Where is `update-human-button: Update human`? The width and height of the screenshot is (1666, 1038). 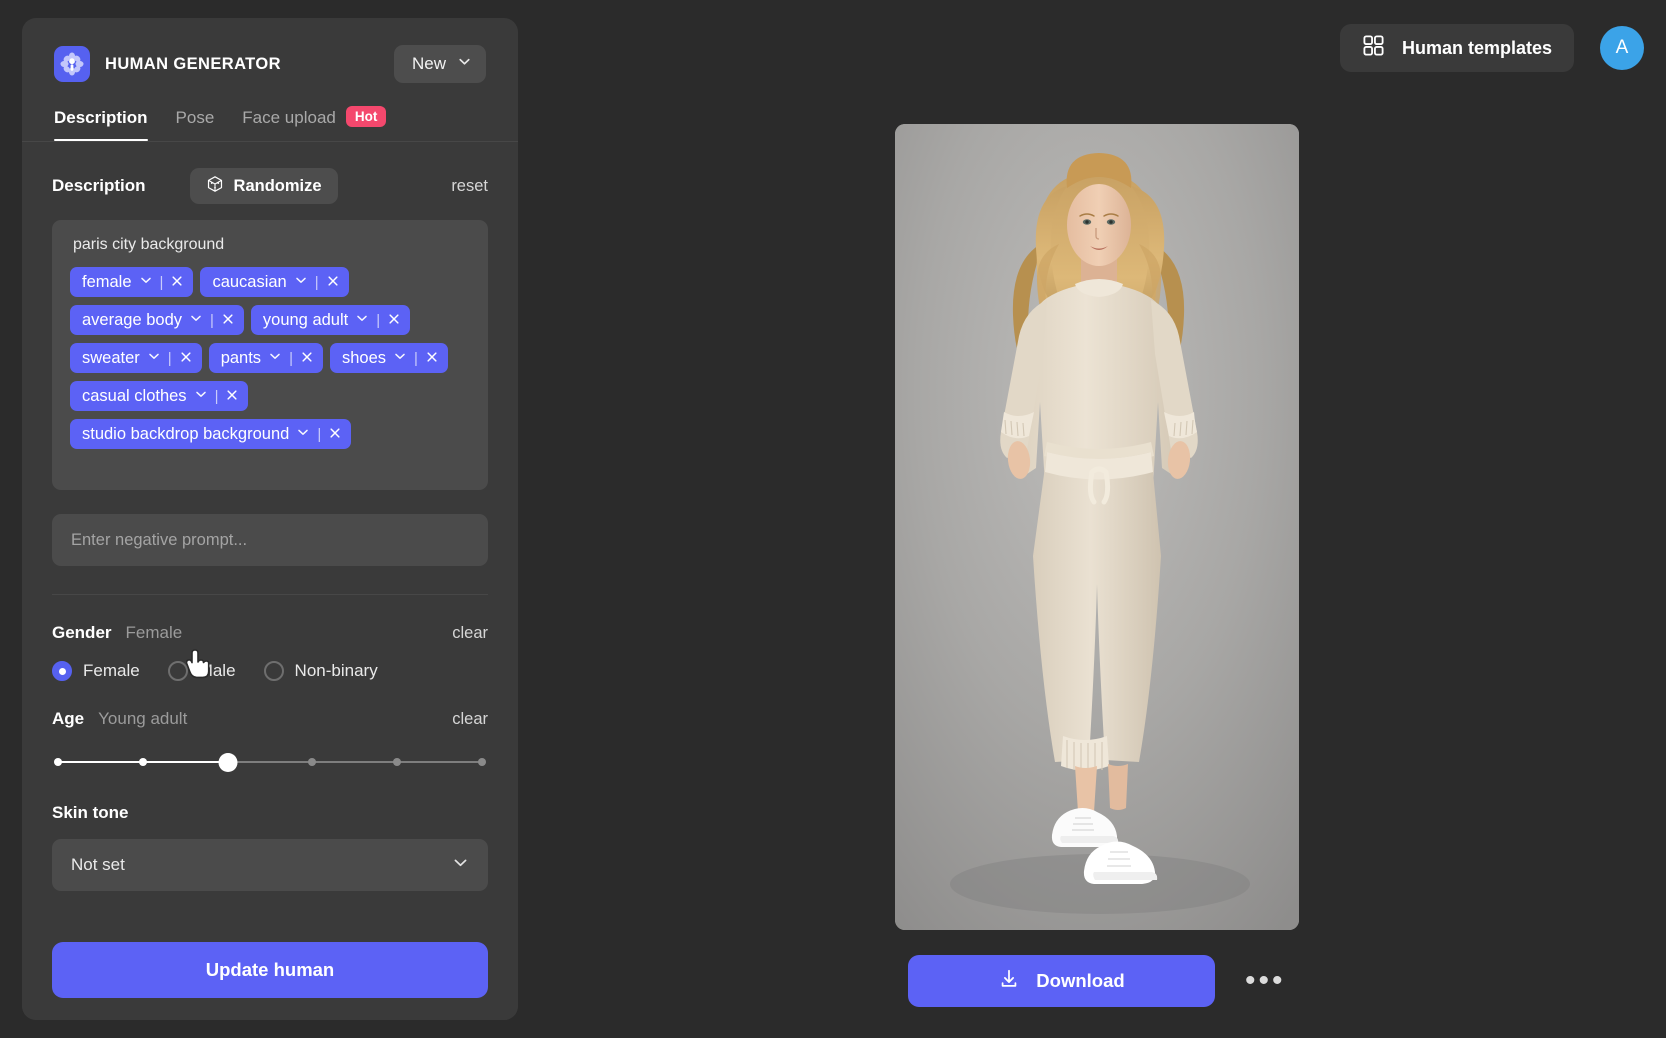 update-human-button: Update human is located at coordinates (270, 970).